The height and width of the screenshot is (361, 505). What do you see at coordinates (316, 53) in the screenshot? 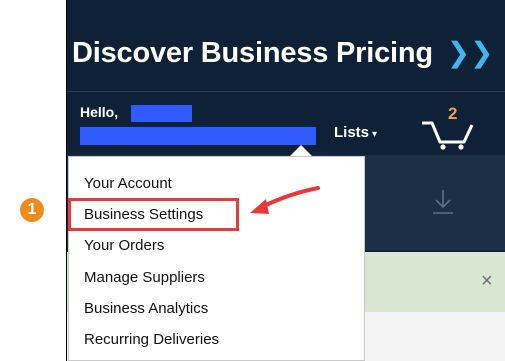
I see `title-business-pricing: Business Pricing` at bounding box center [316, 53].